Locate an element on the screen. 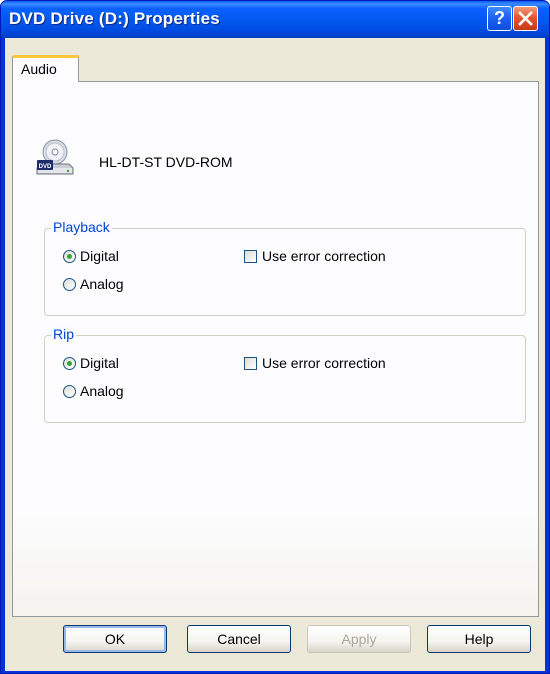 The image size is (550, 674). drive-name: HL-DT-ST DVD-ROM is located at coordinates (166, 162).